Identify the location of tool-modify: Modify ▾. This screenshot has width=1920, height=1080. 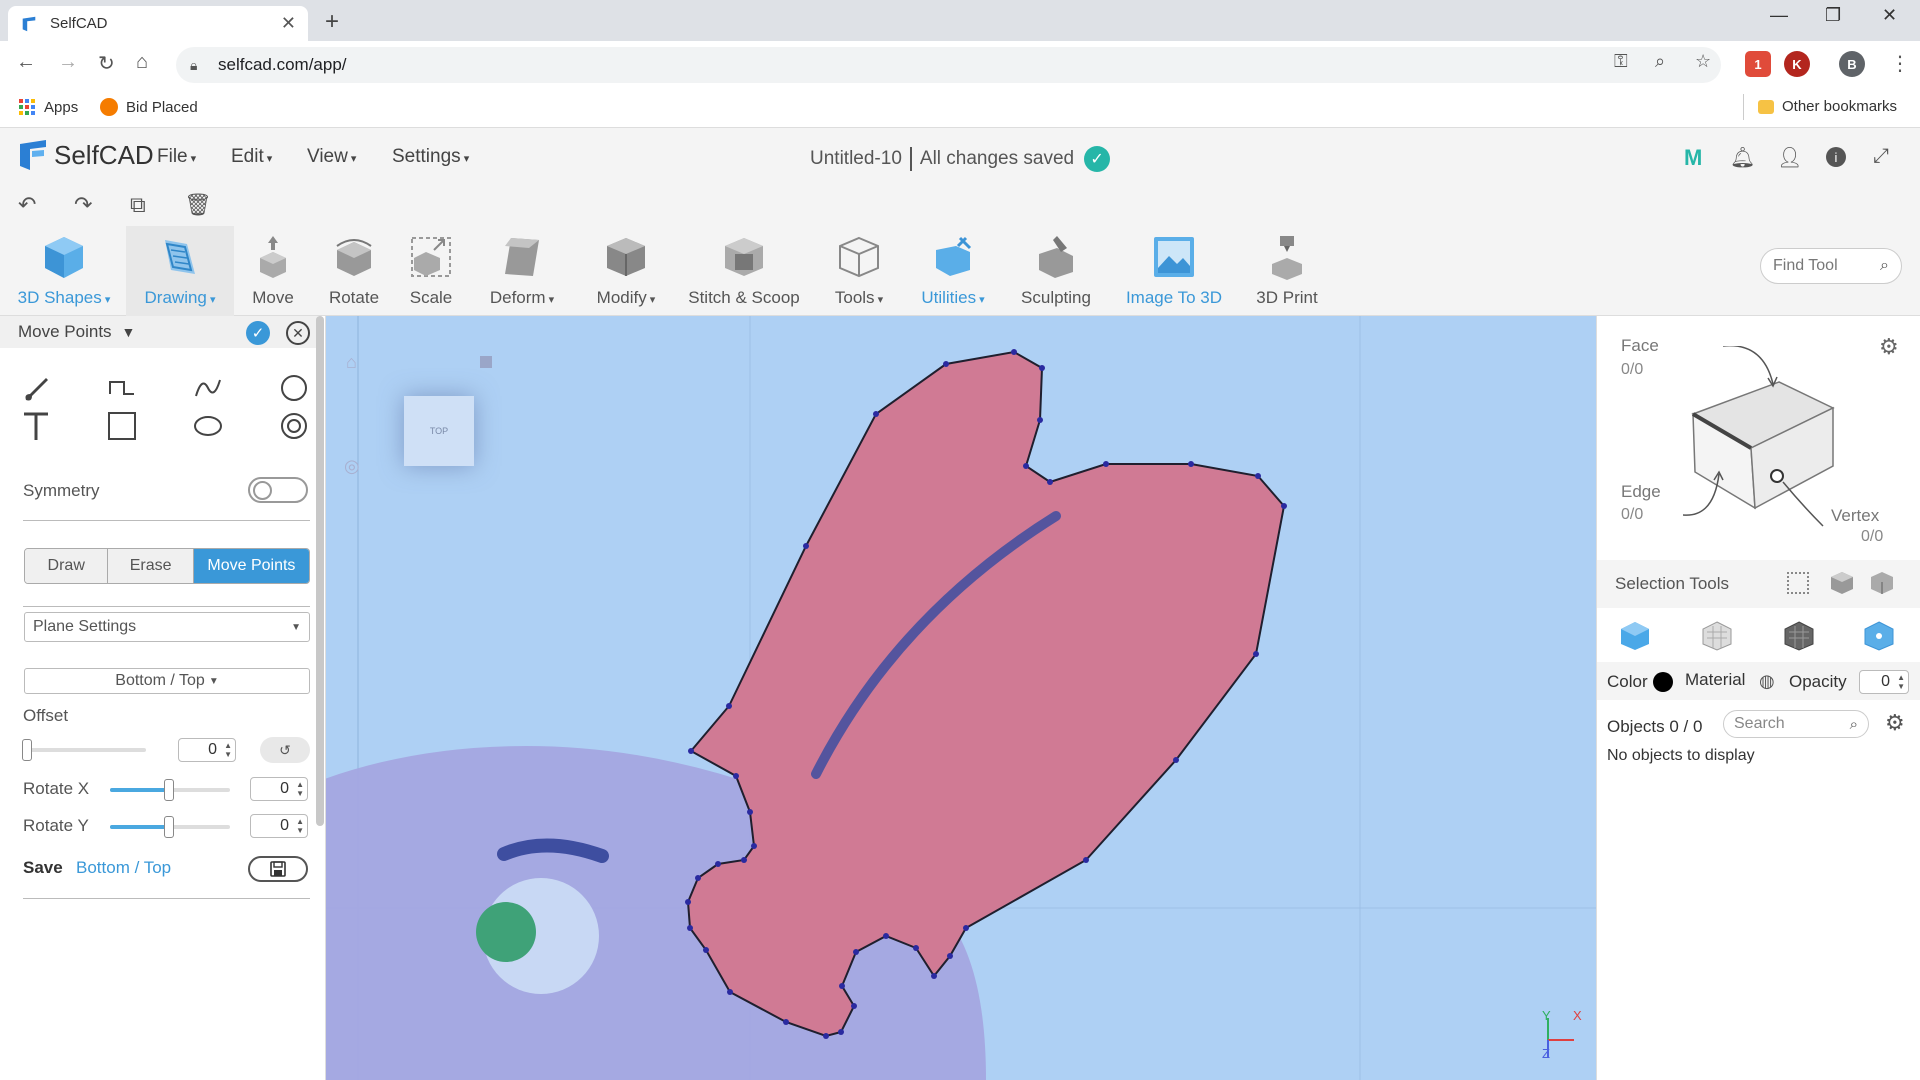
(626, 271).